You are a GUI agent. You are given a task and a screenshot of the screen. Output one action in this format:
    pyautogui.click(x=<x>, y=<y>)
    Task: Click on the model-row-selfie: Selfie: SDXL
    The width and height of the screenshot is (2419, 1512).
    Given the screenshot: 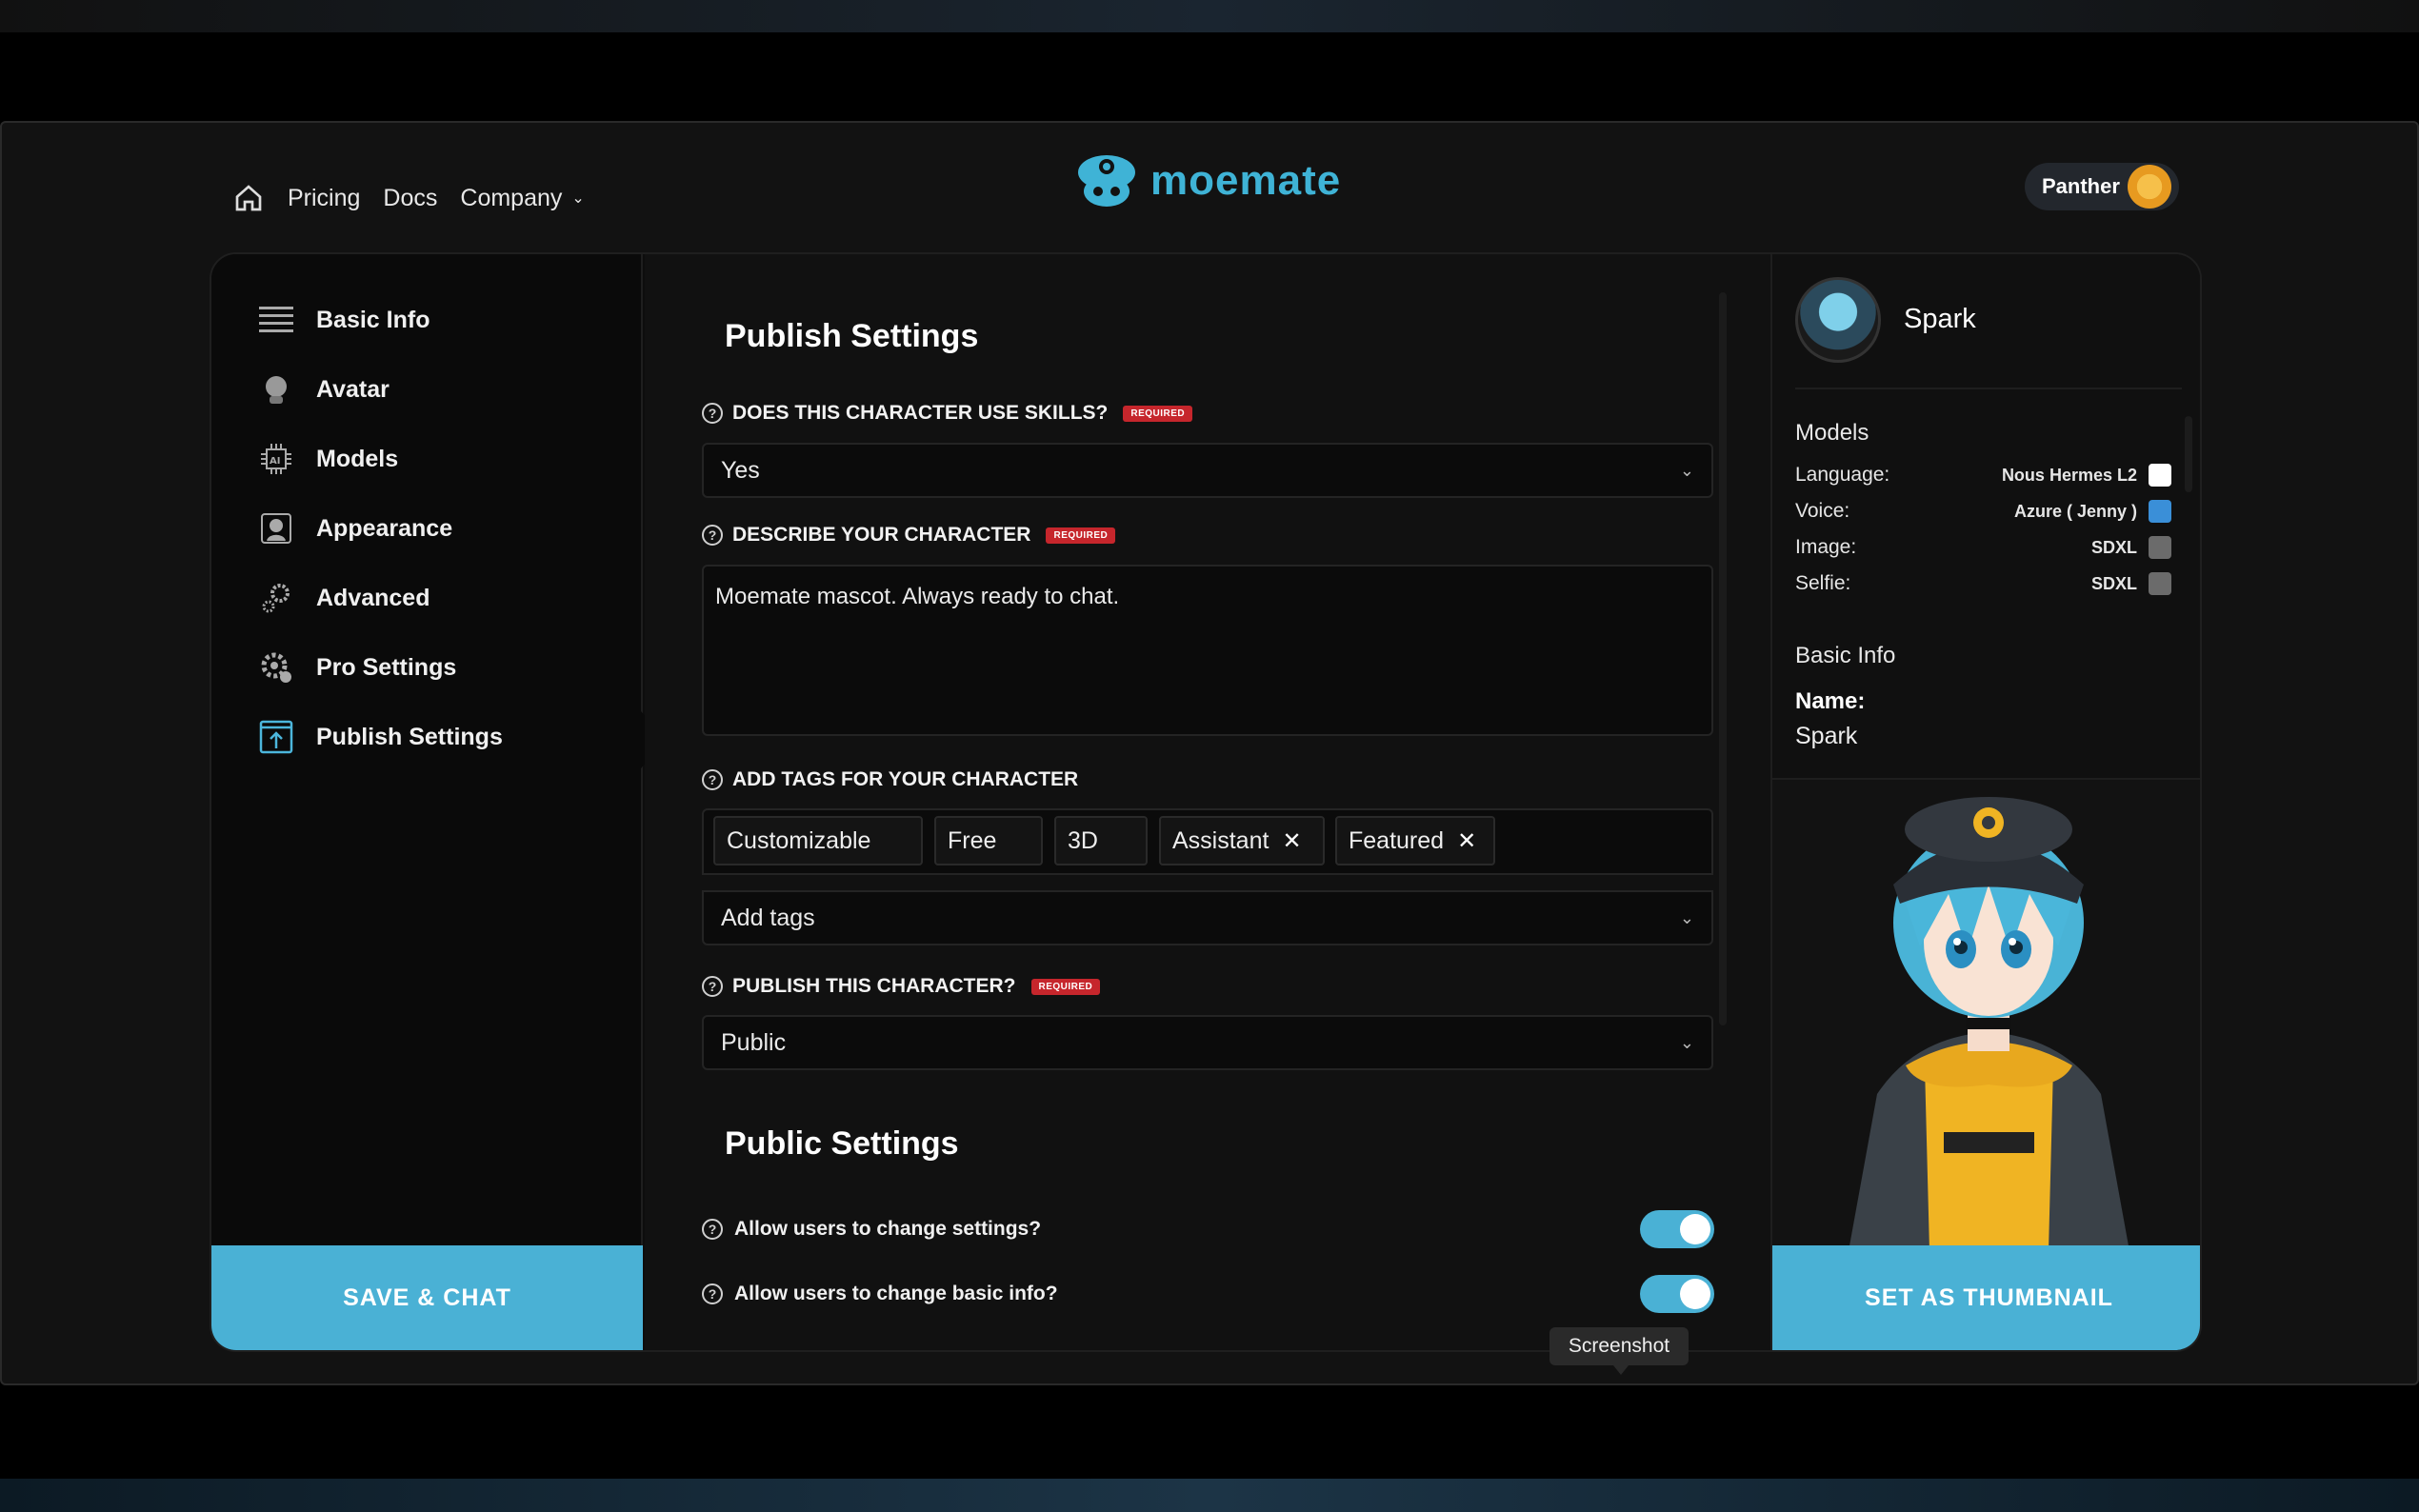 What is the action you would take?
    pyautogui.click(x=1983, y=583)
    